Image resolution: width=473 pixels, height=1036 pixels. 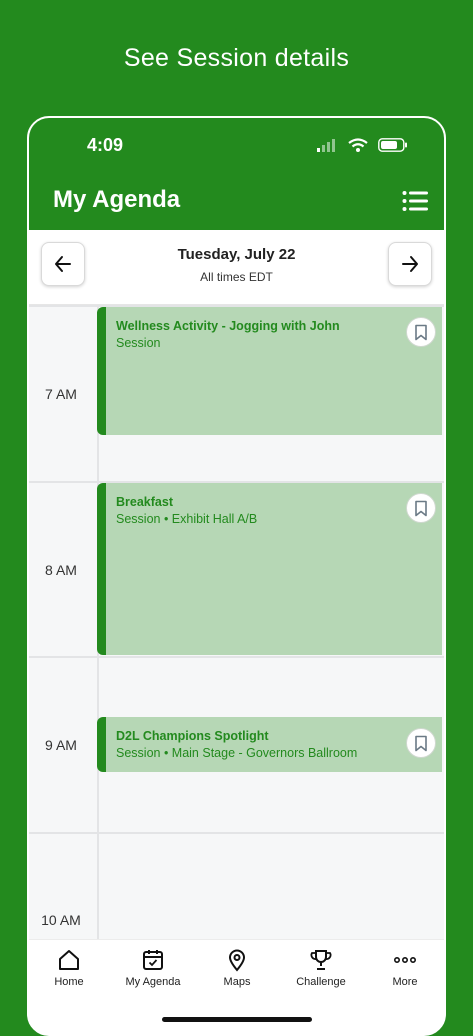 What do you see at coordinates (144, 502) in the screenshot?
I see `event-title: Breakfast` at bounding box center [144, 502].